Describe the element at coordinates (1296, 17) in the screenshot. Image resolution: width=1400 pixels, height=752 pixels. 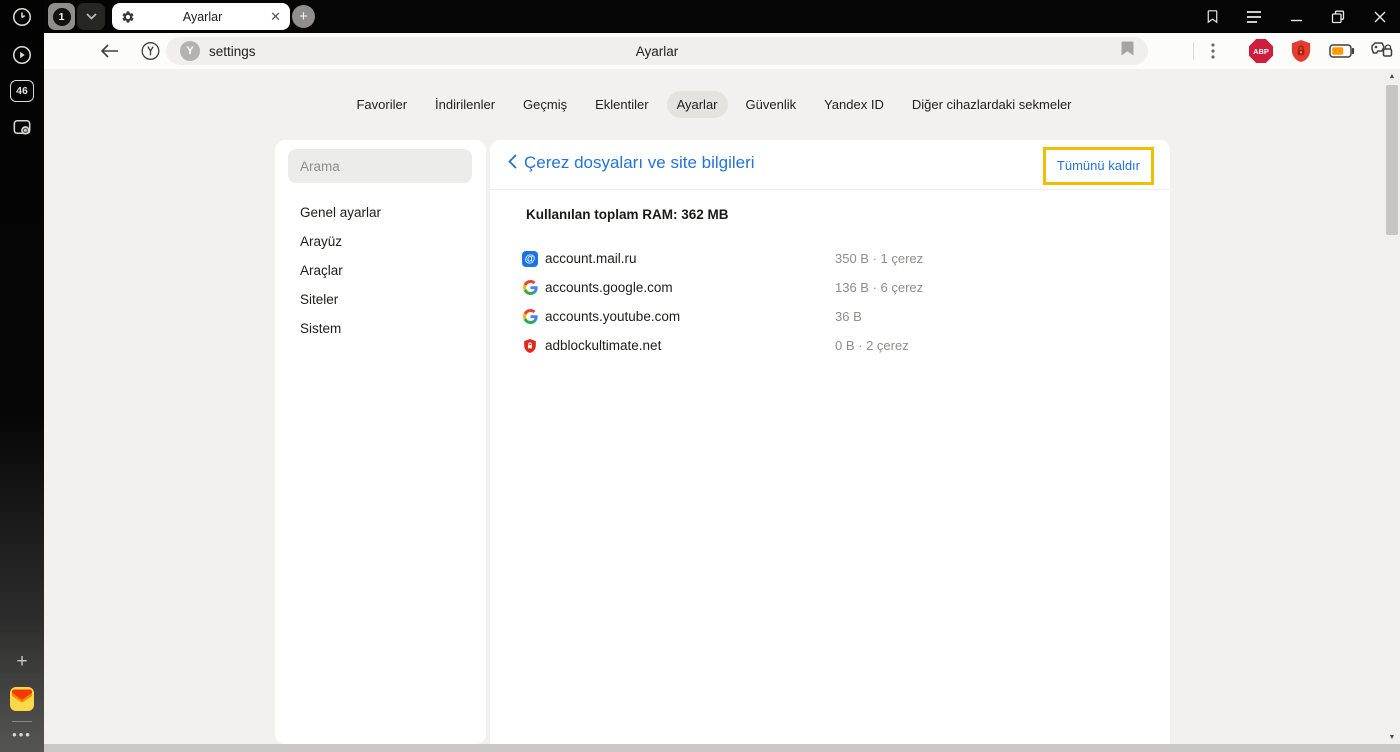
I see `minimize-button` at that location.